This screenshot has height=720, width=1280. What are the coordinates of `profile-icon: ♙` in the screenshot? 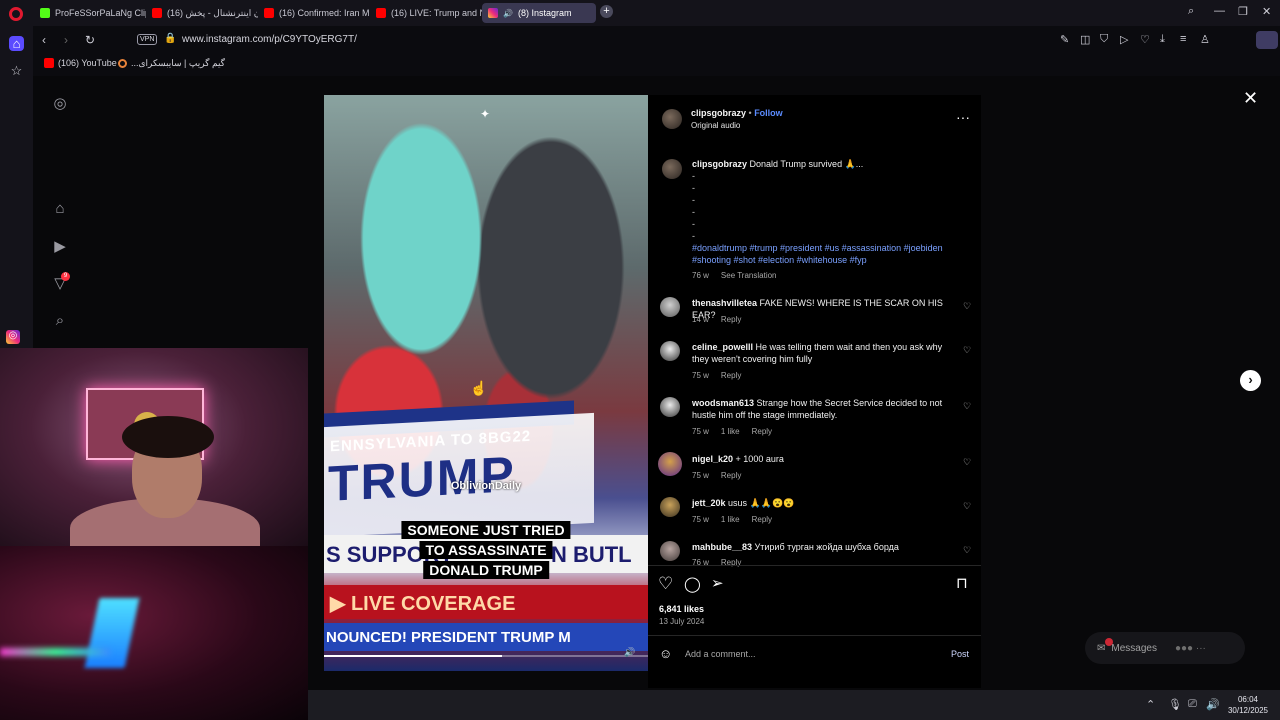 It's located at (1205, 39).